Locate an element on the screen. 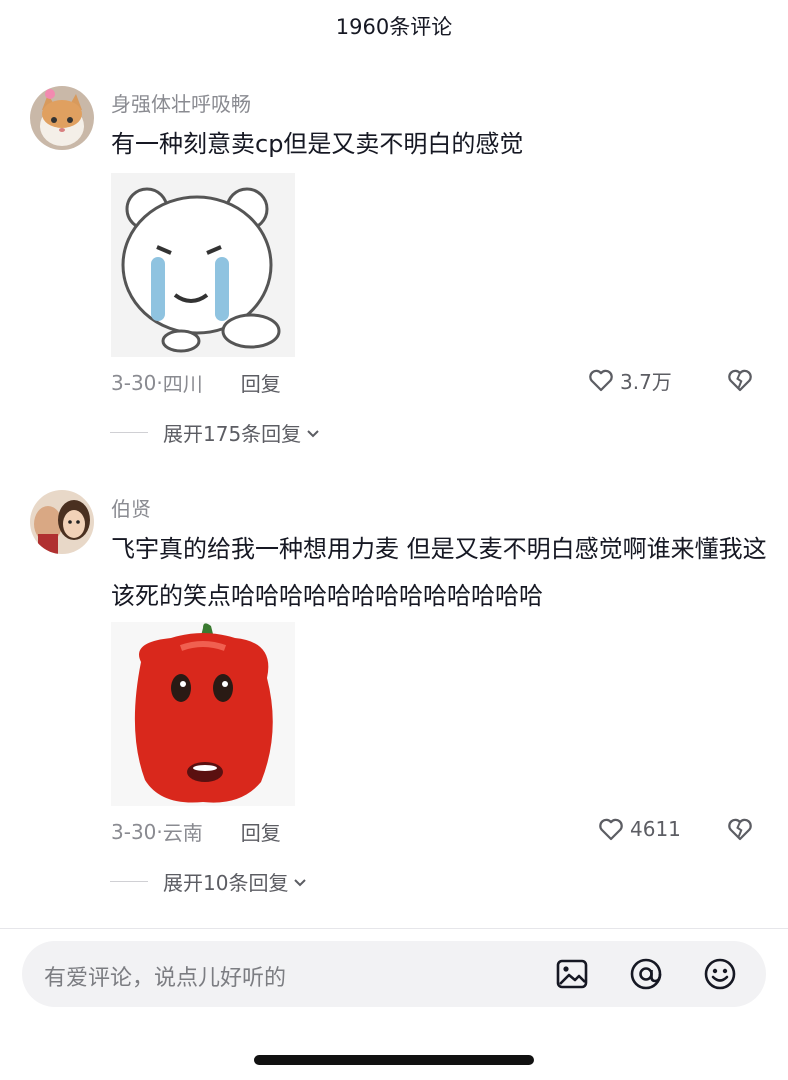  emoji-icon is located at coordinates (720, 974).